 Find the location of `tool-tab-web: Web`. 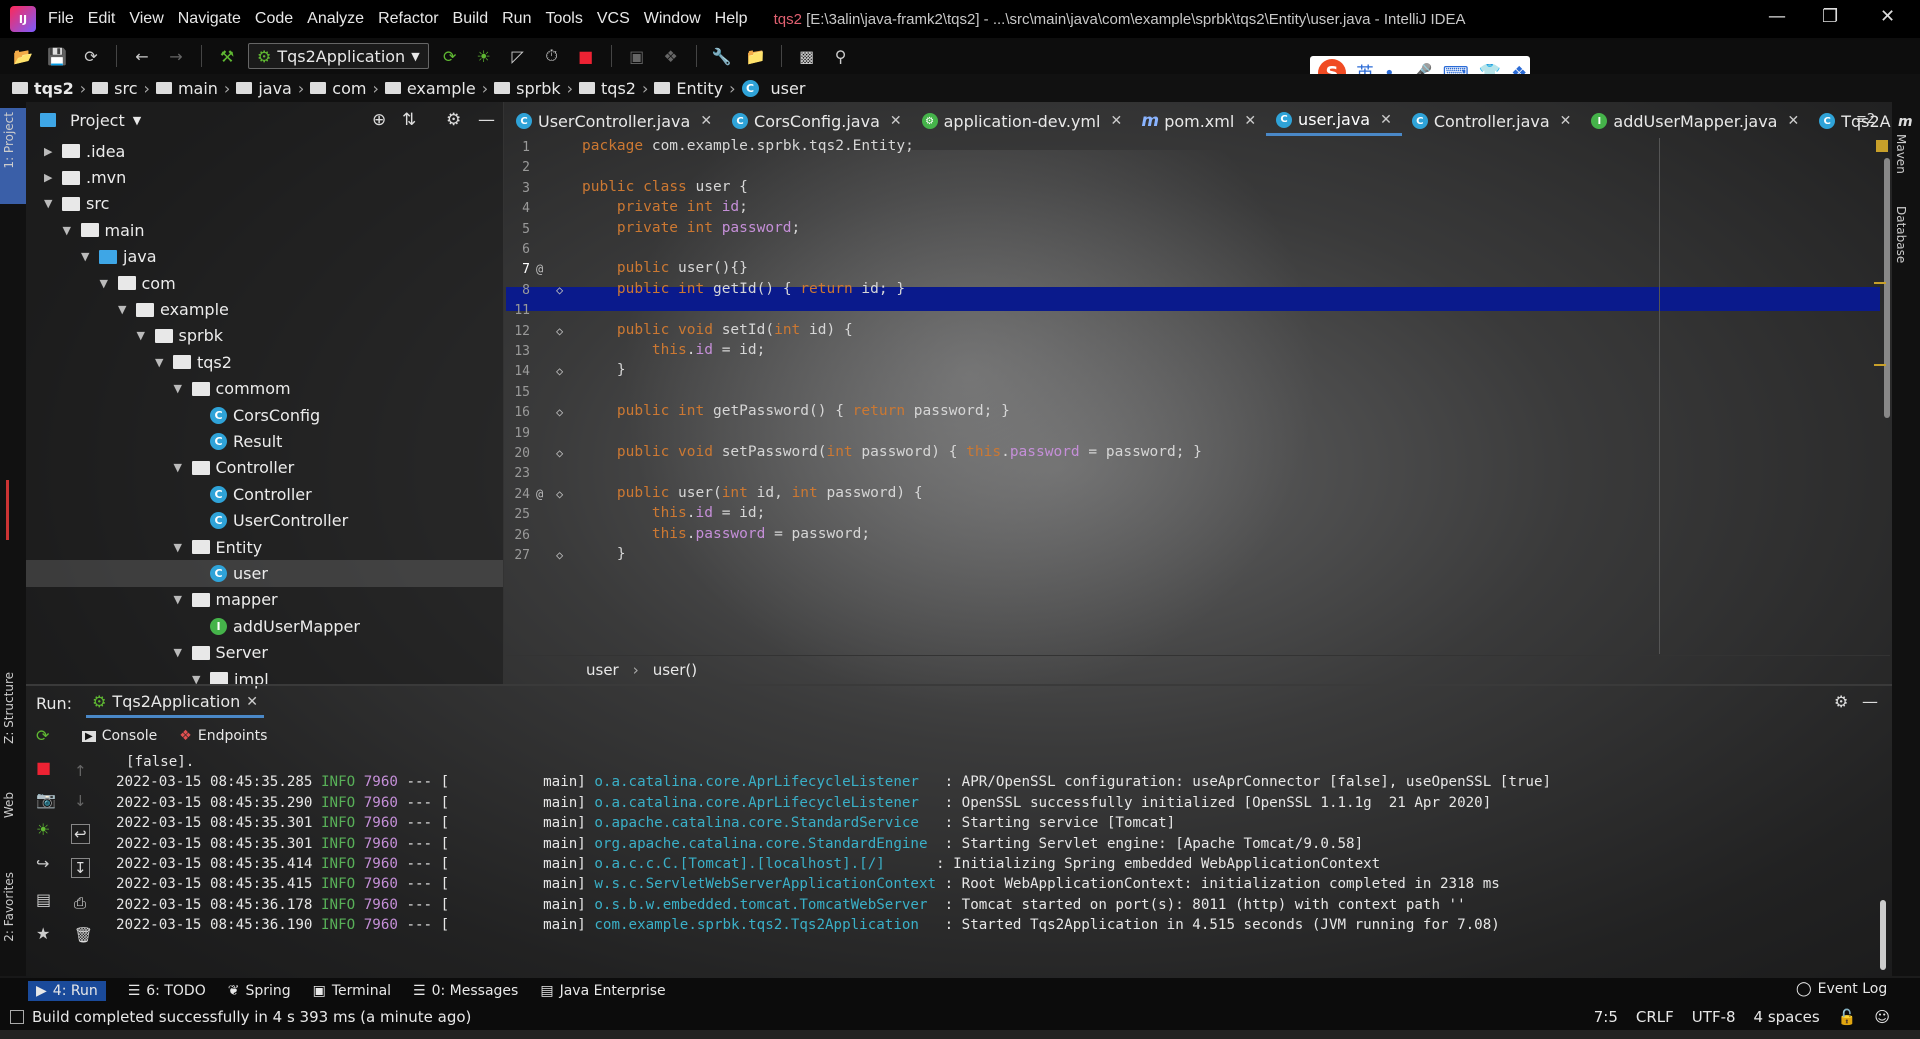

tool-tab-web: Web is located at coordinates (9, 805).